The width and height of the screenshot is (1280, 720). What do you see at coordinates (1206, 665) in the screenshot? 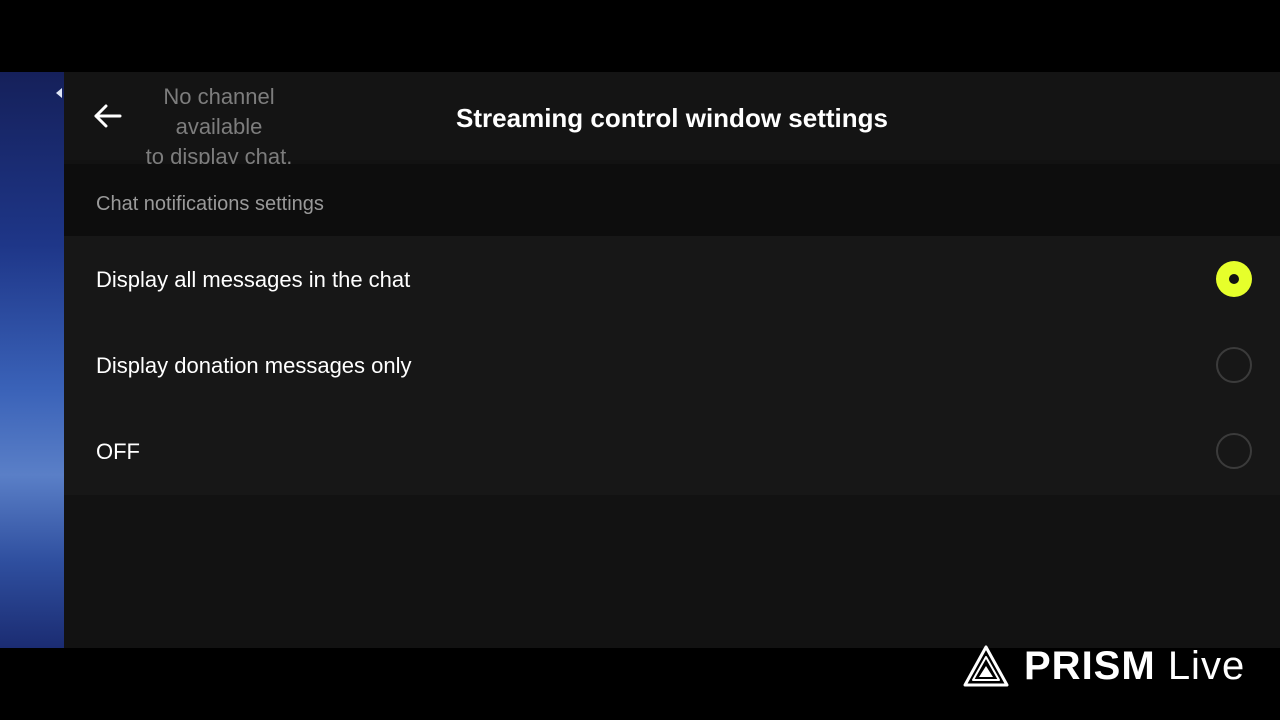
I see `watermark-suffix: Live` at bounding box center [1206, 665].